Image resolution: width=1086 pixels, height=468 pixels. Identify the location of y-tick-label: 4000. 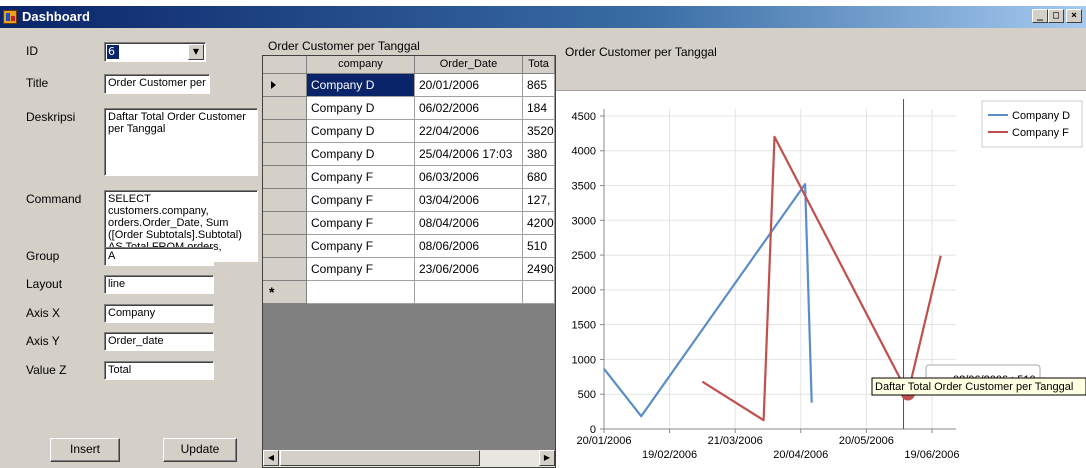
(584, 152).